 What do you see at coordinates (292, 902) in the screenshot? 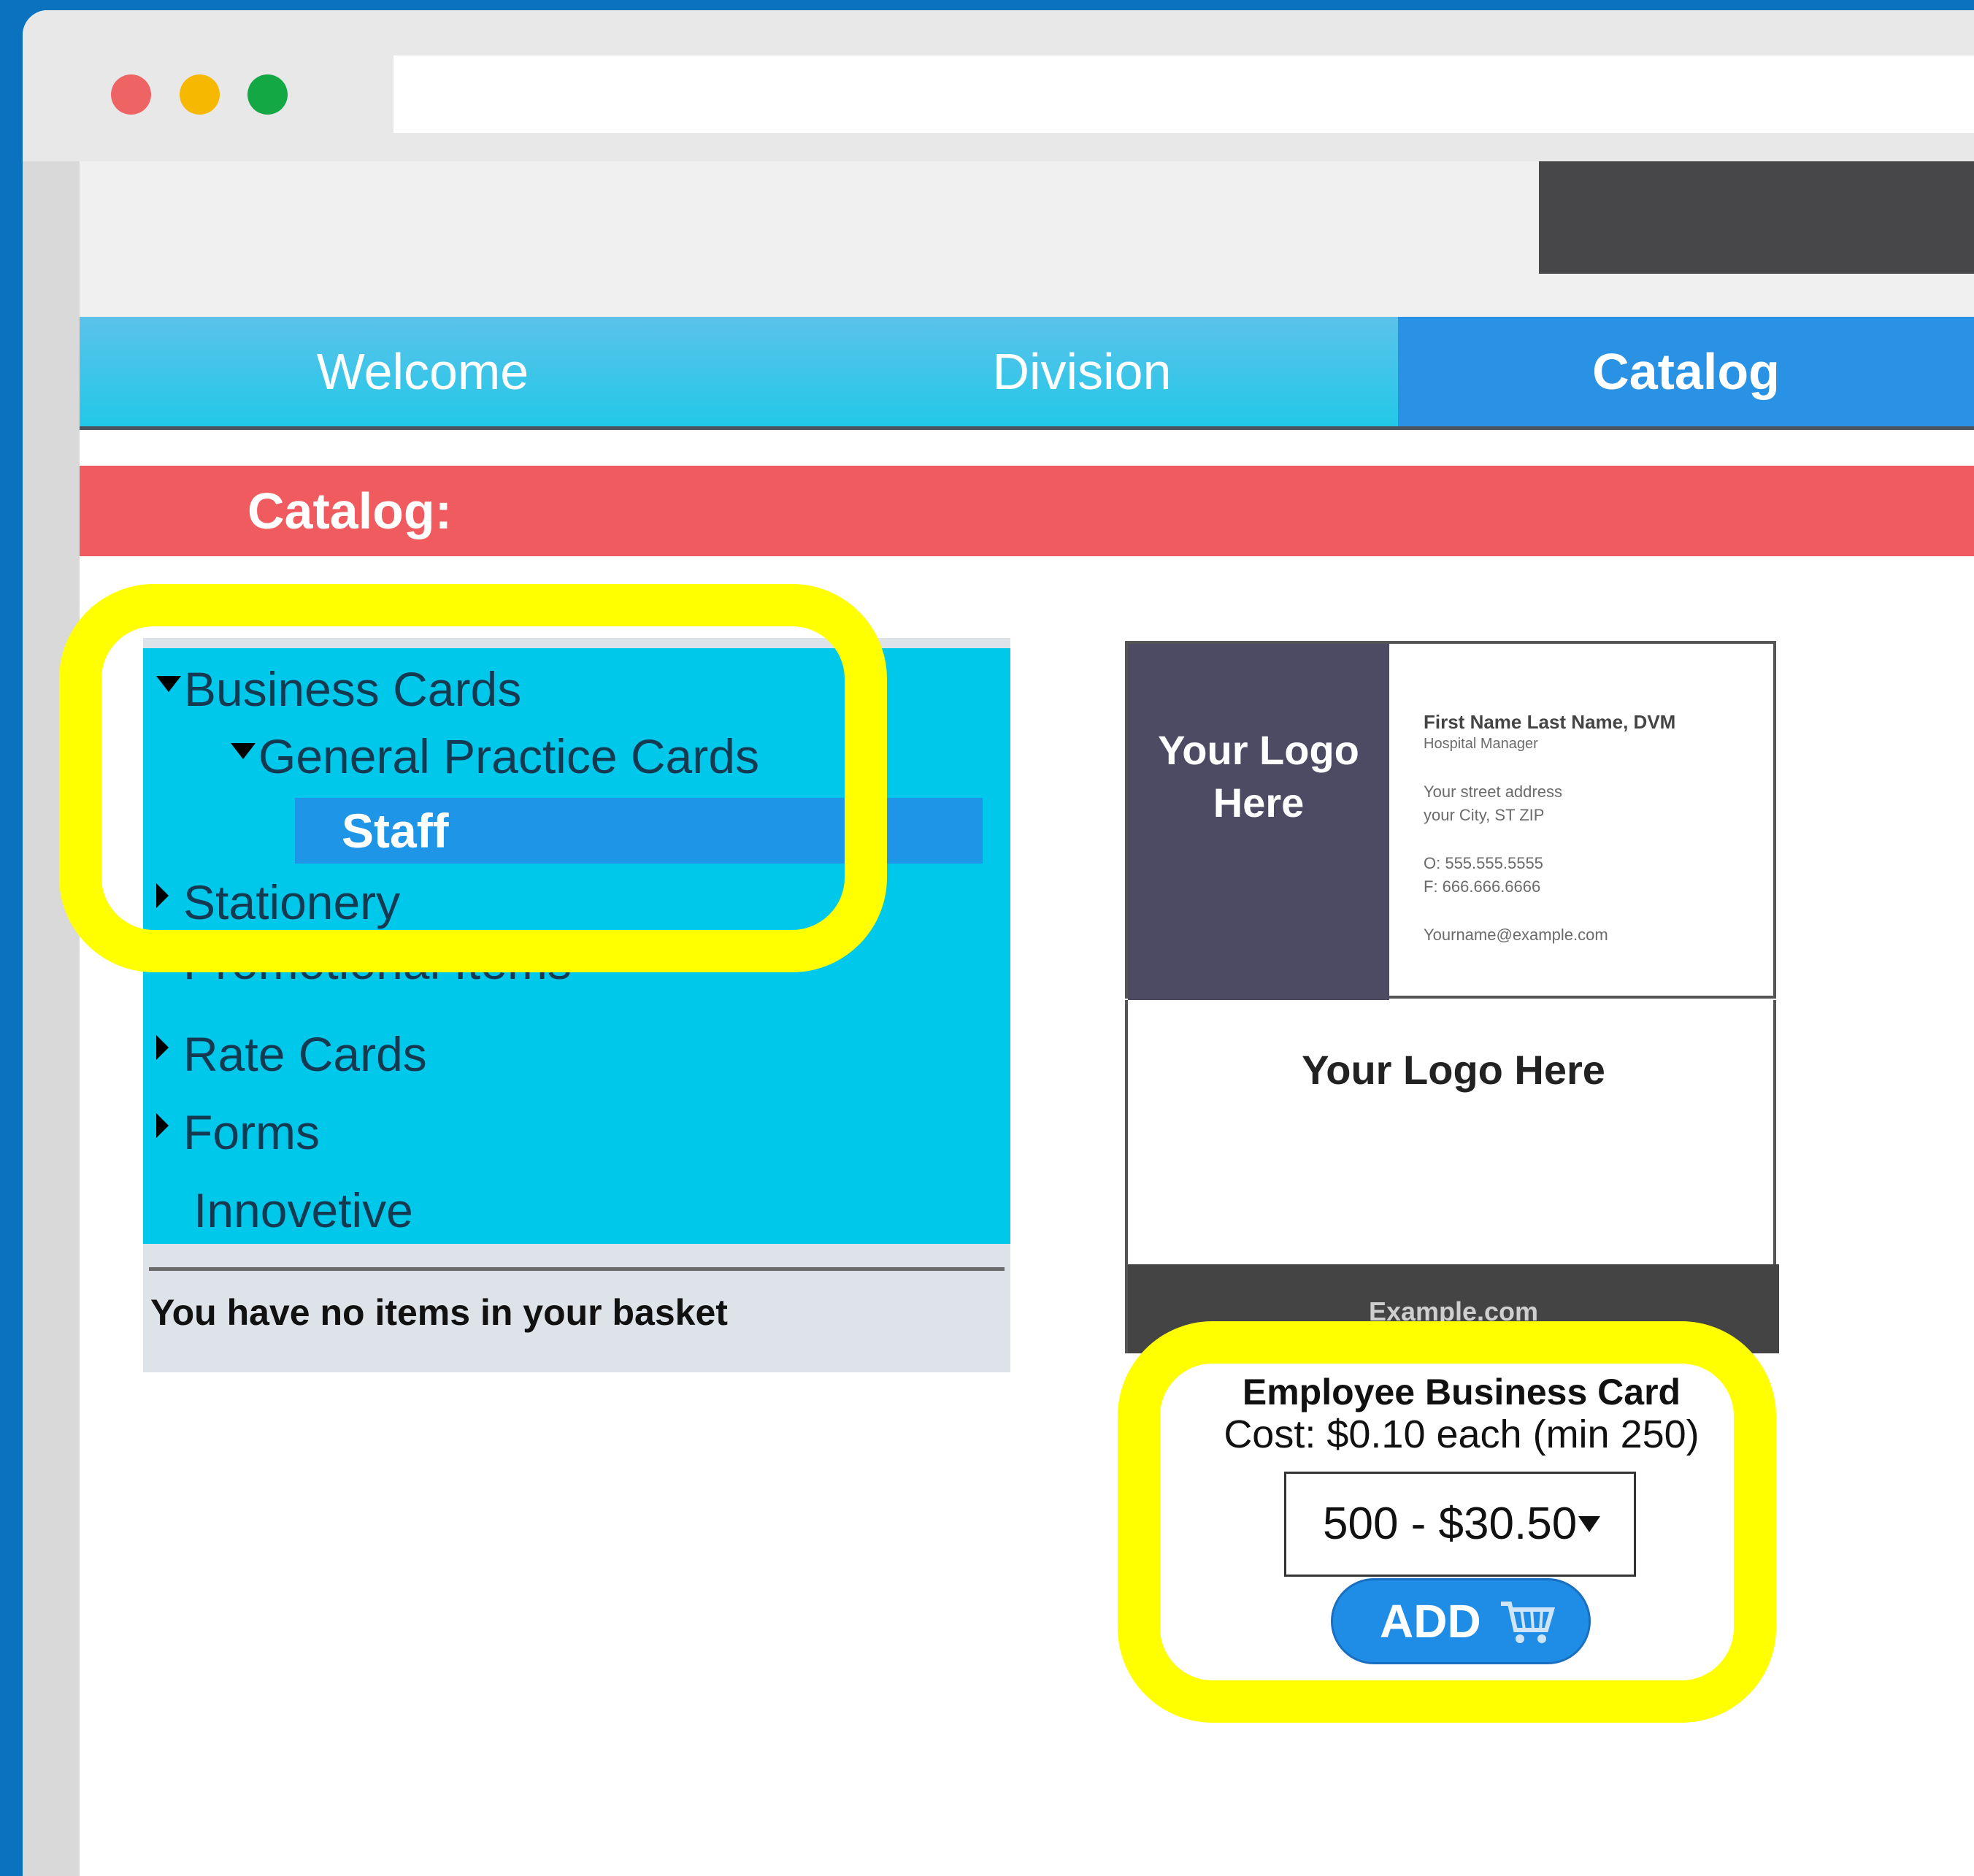
I see `menu-item-label: Stationery` at bounding box center [292, 902].